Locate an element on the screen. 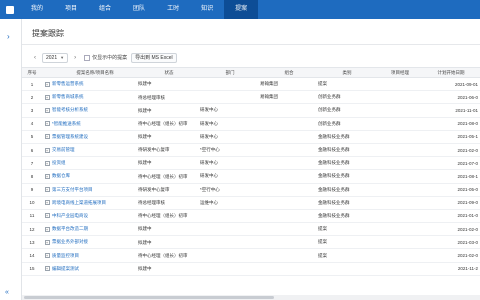 The image size is (480, 300). proposal-name-link: 智能考核分析系统 is located at coordinates (95, 110).